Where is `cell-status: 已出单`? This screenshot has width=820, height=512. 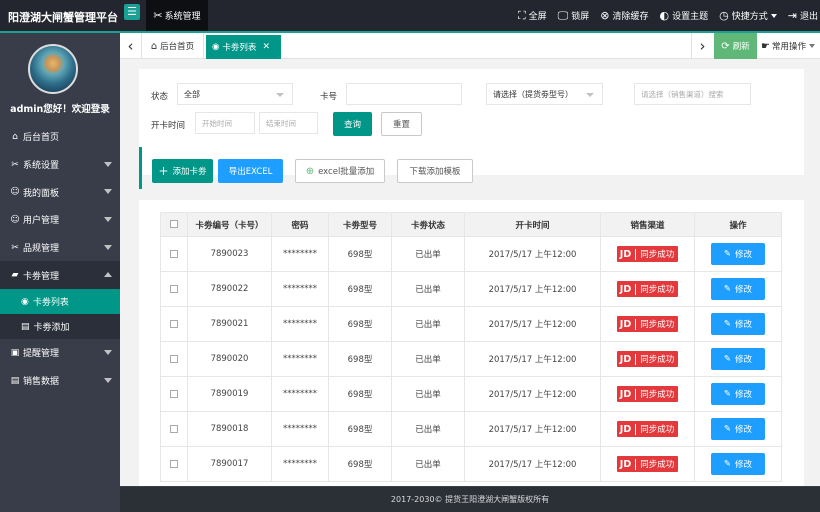
cell-status: 已出单 is located at coordinates (428, 429).